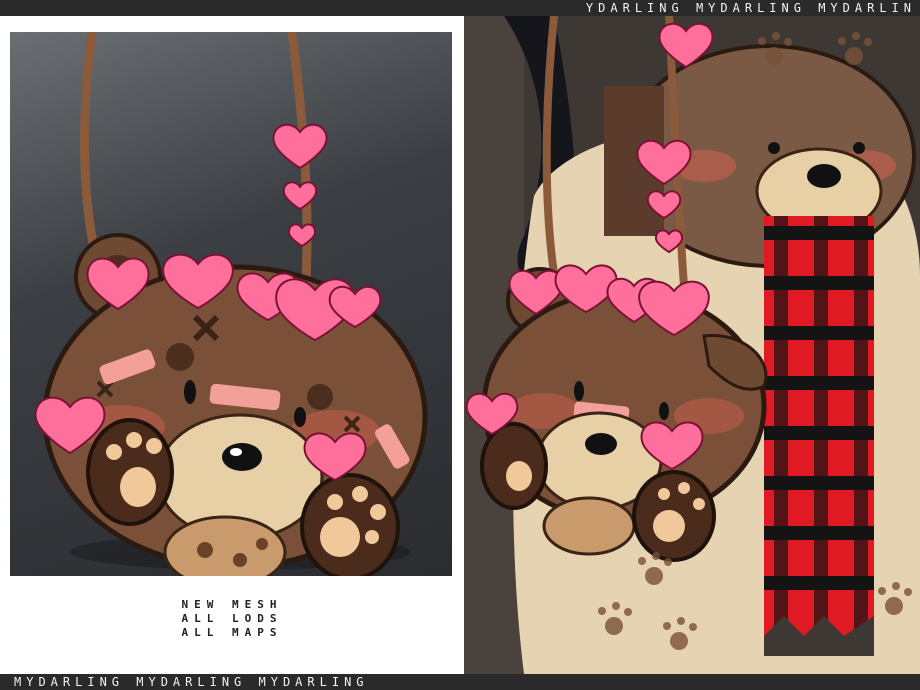 Image resolution: width=920 pixels, height=690 pixels. Describe the element at coordinates (232, 632) in the screenshot. I see `caption-all-maps: ALL MAPS` at that location.